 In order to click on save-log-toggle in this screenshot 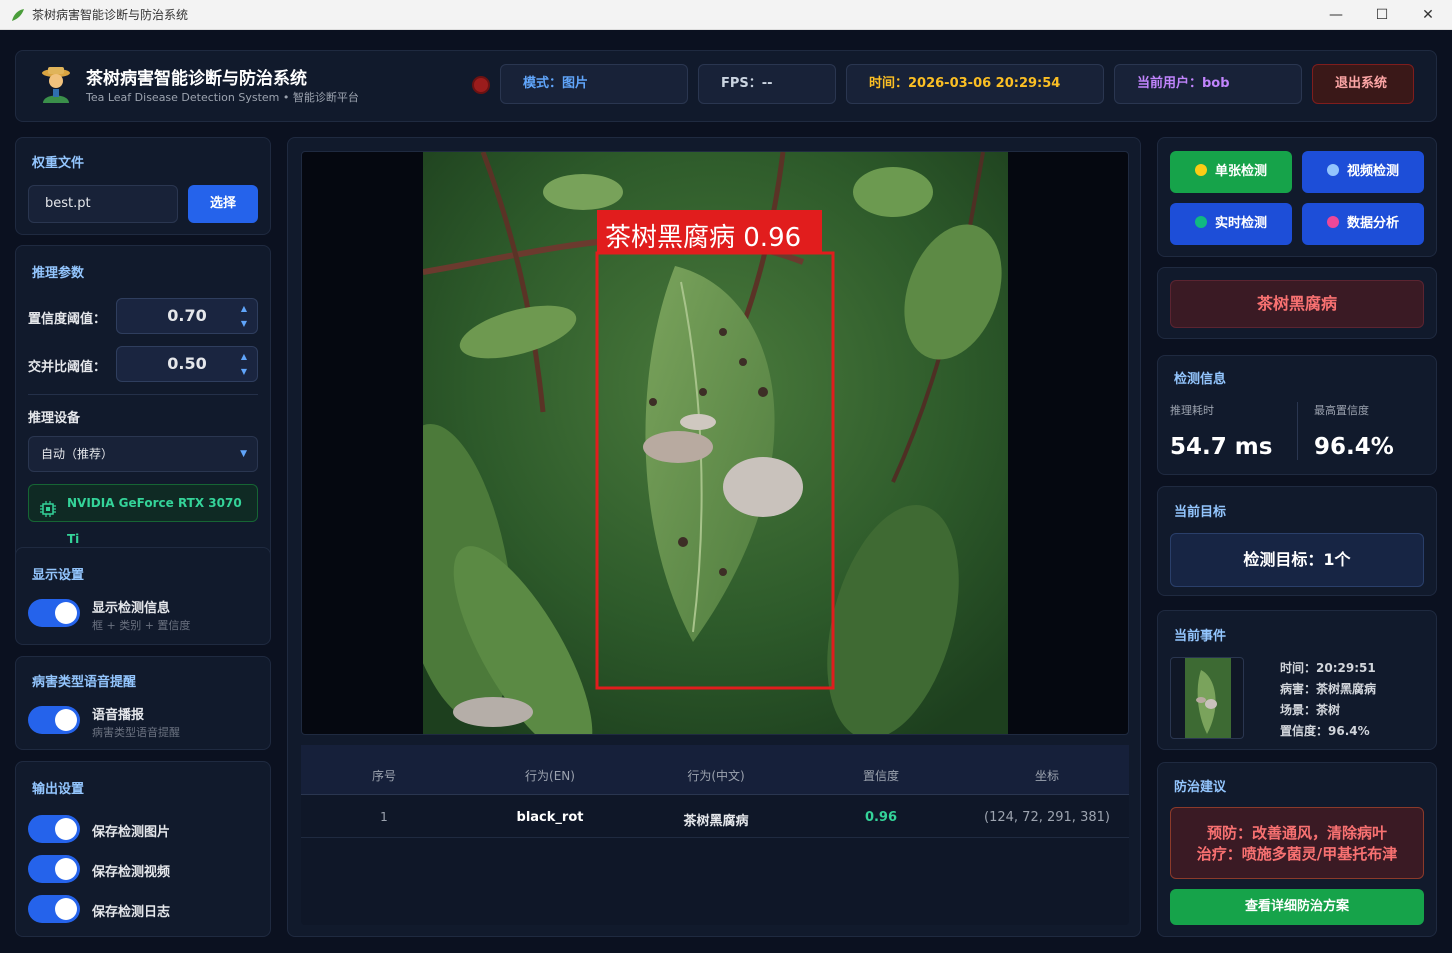, I will do `click(54, 909)`.